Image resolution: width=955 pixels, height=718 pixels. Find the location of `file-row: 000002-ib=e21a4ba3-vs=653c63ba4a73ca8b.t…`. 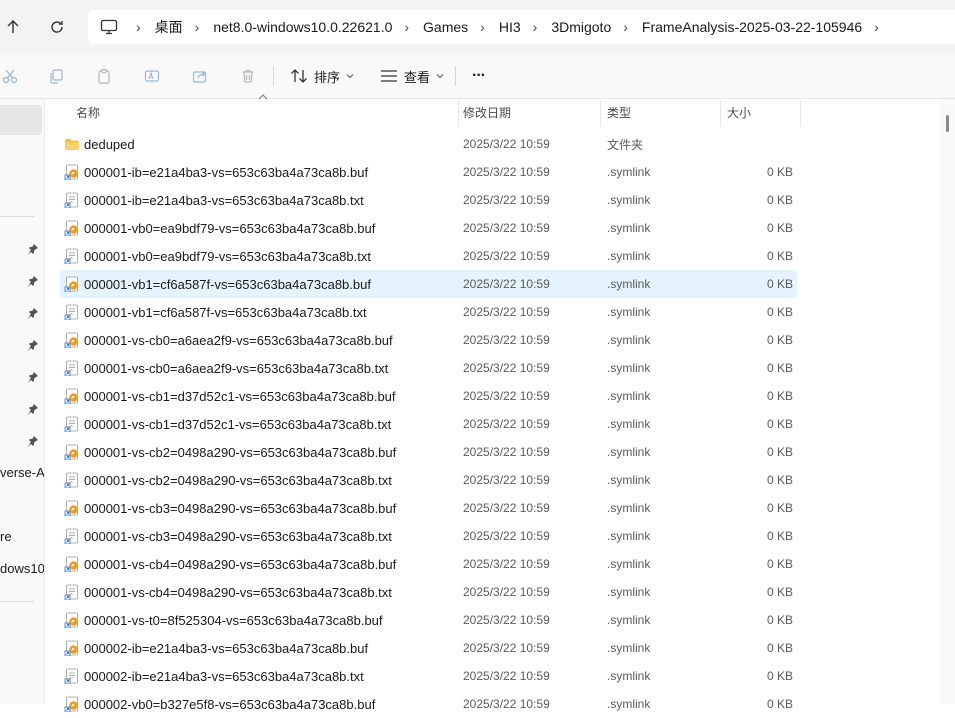

file-row: 000002-ib=e21a4ba3-vs=653c63ba4a73ca8b.t… is located at coordinates (428, 676).